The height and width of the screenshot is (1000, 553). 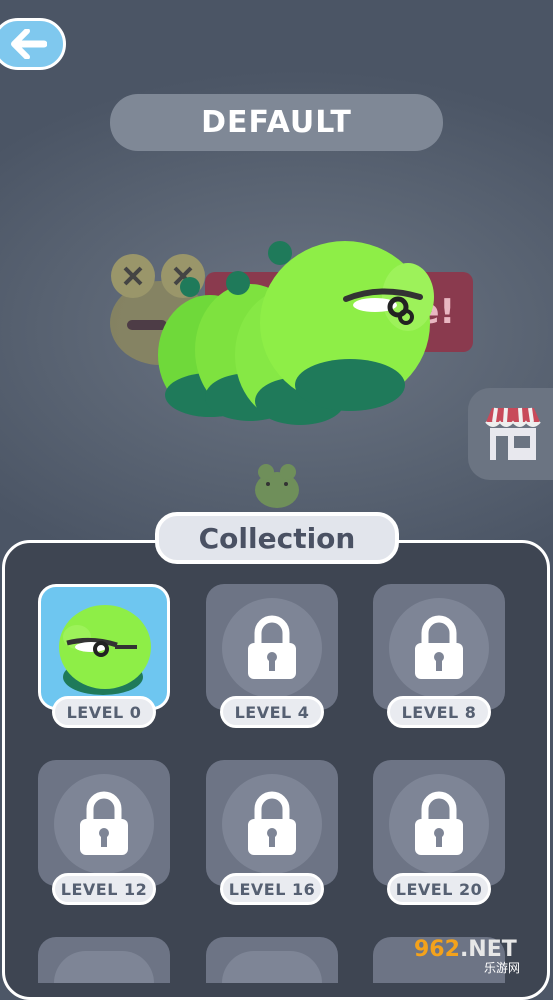 I want to click on watermark-suffix: .NET, so click(x=488, y=949).